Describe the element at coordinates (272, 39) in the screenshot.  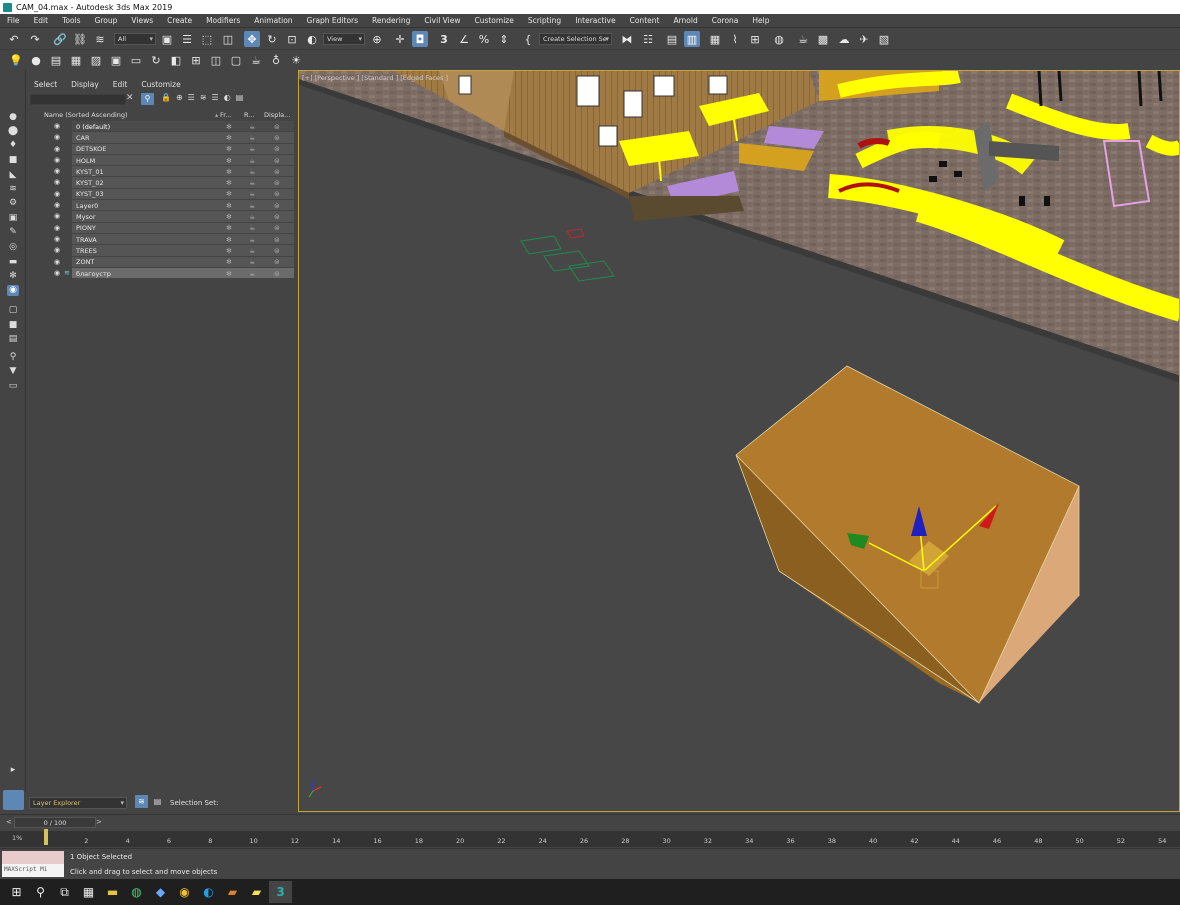
I see `rotate-icon: ↻` at that location.